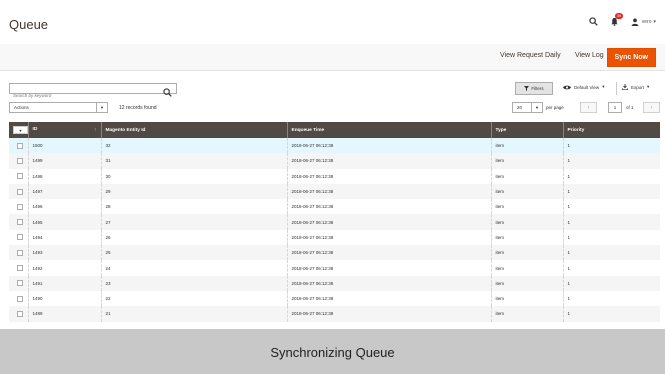  What do you see at coordinates (21, 107) in the screenshot?
I see `mass-actions-label: Actions` at bounding box center [21, 107].